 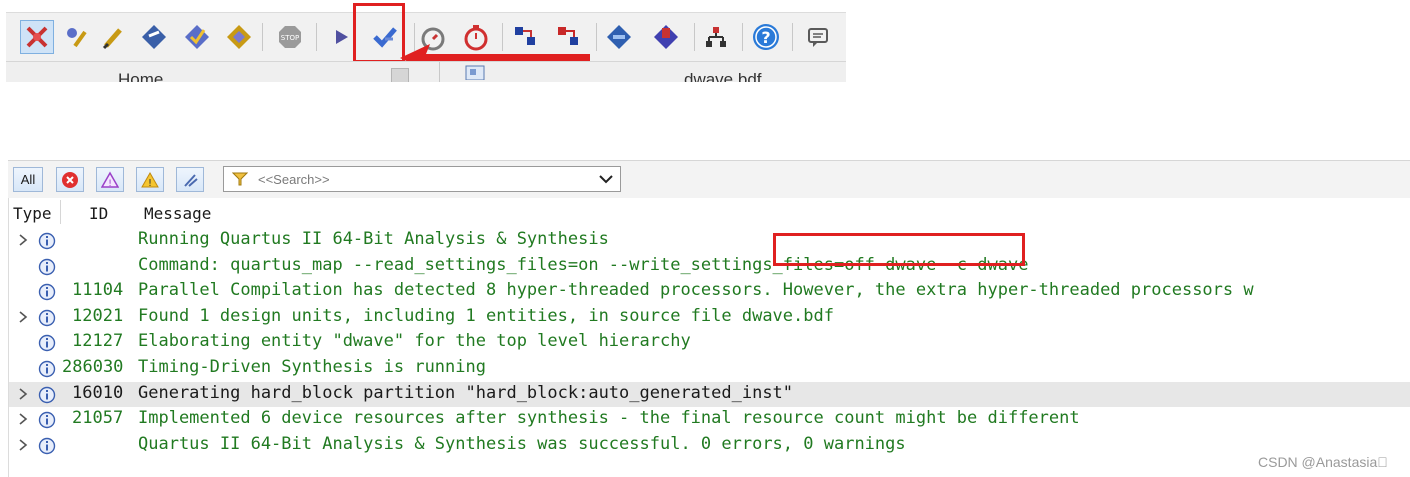 What do you see at coordinates (312, 367) in the screenshot?
I see `message-text: Timing-Driven Synthesis is running` at bounding box center [312, 367].